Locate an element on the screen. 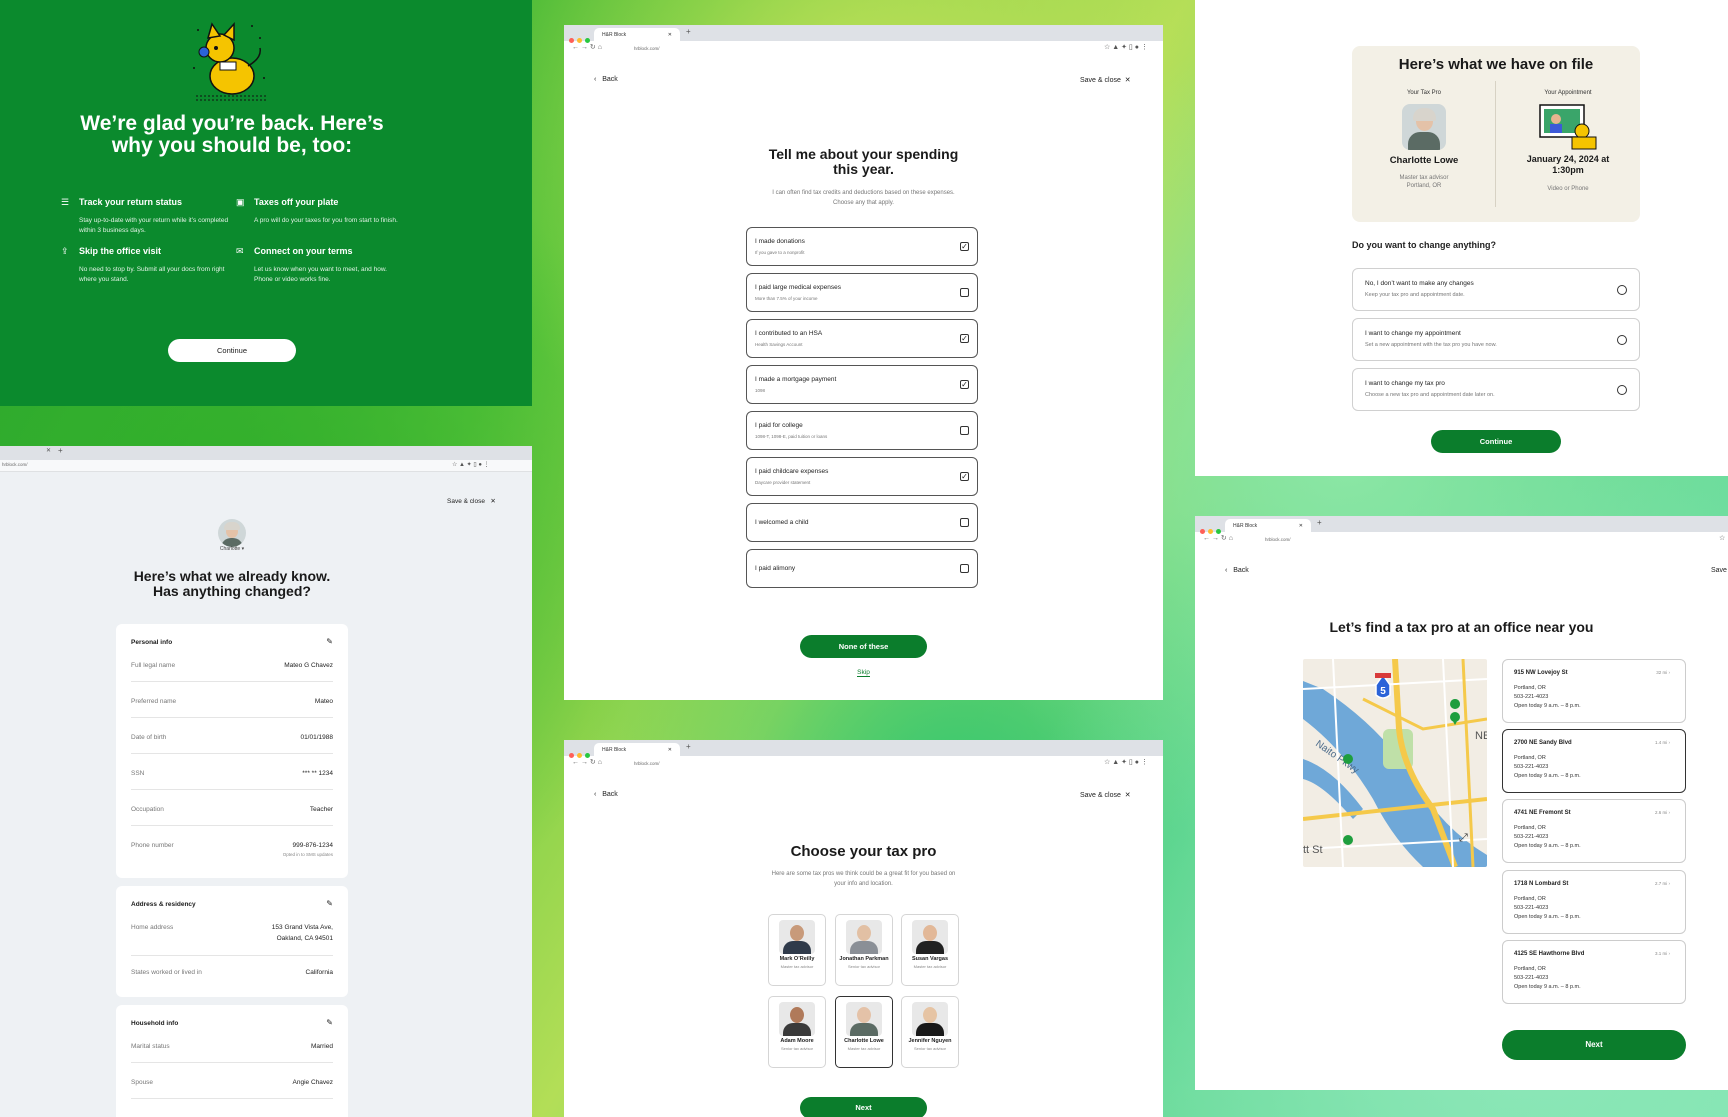 This screenshot has width=1728, height=1117. close-tab-icon: ✕ is located at coordinates (48, 450).